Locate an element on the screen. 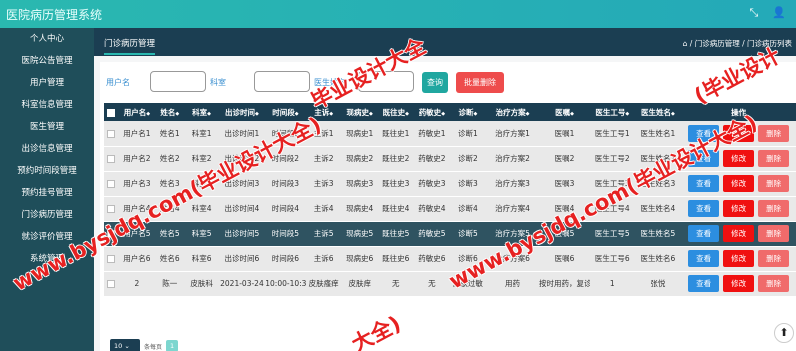 Image resolution: width=796 pixels, height=351 pixels. action-cell: 查看 修改 删除 is located at coordinates (738, 233).